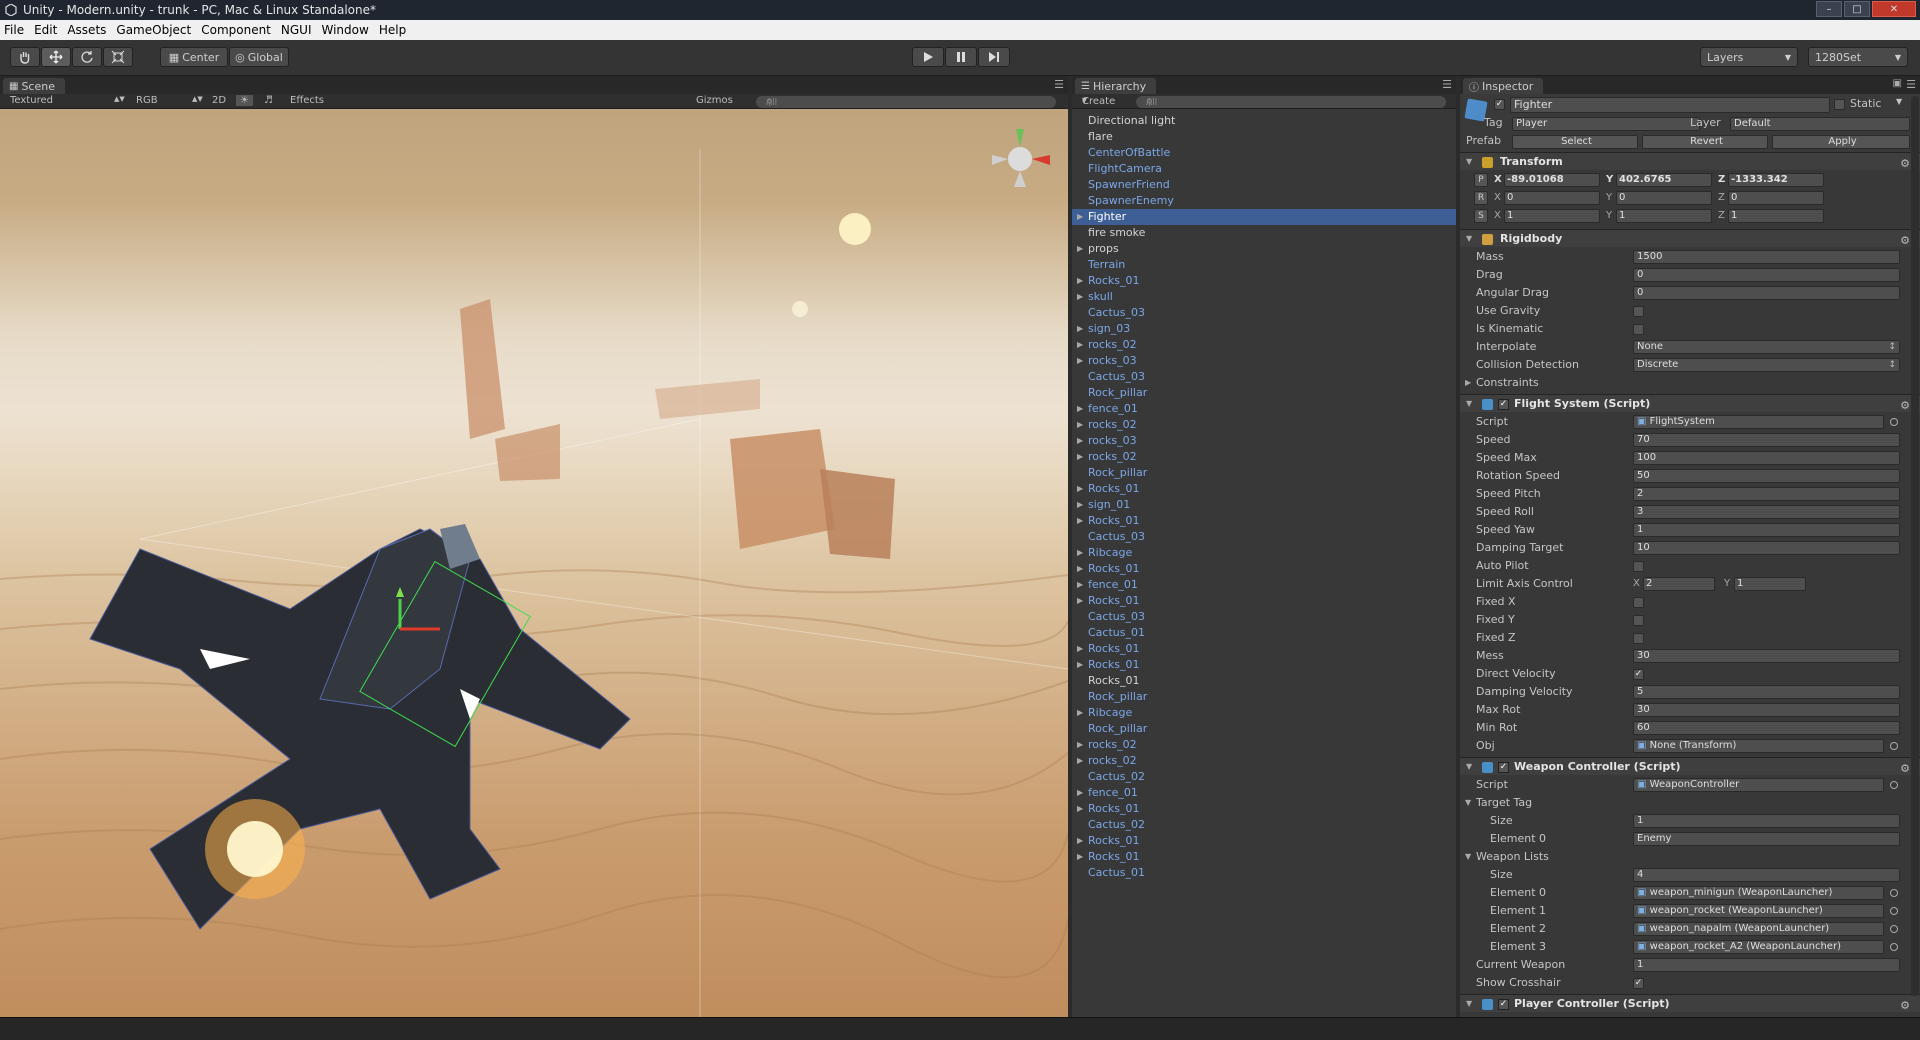 Image resolution: width=1920 pixels, height=1040 pixels. Describe the element at coordinates (236, 30) in the screenshot. I see `menu-item-component: Component` at that location.